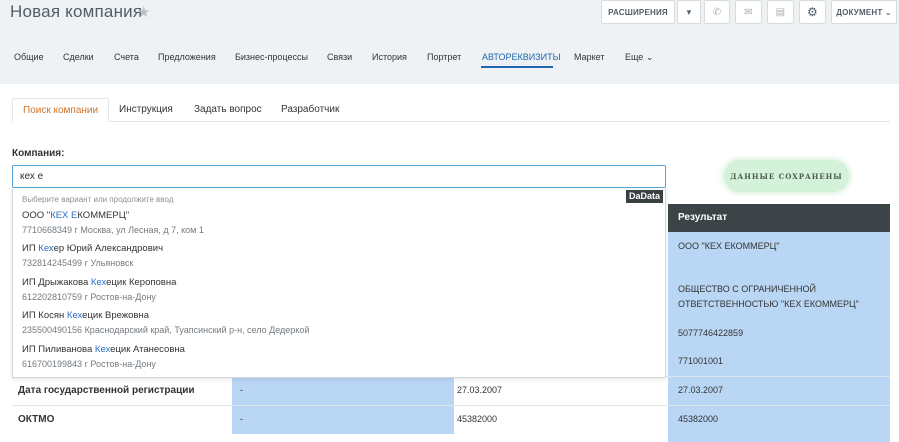 The height and width of the screenshot is (442, 899). What do you see at coordinates (78, 263) in the screenshot?
I see `suggestion-address: 732814245499 г Ульяновск` at bounding box center [78, 263].